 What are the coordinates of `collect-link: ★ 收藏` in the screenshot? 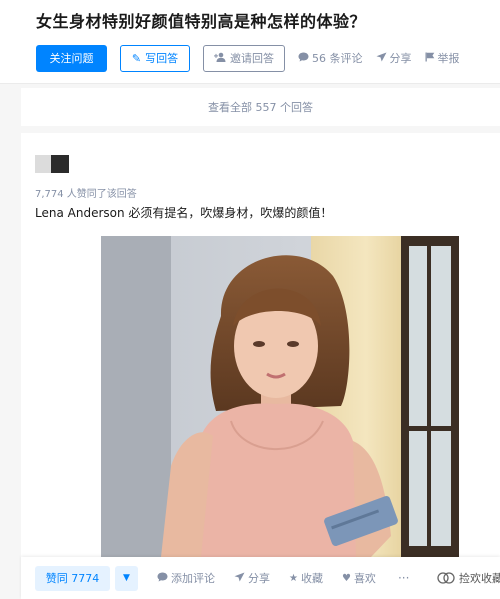 It's located at (306, 578).